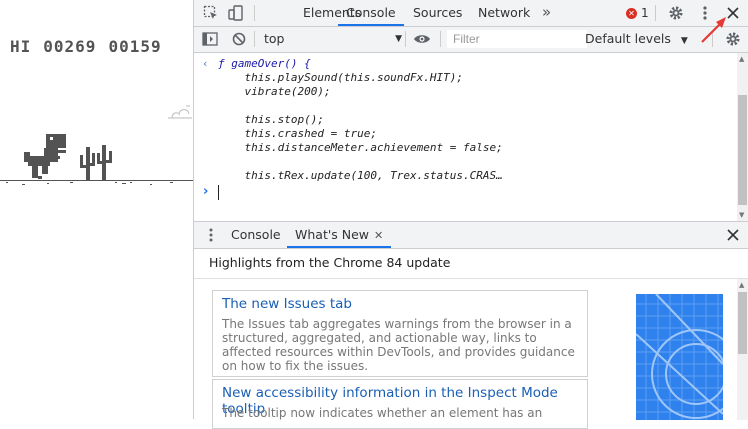  What do you see at coordinates (180, 112) in the screenshot?
I see `cloud-icon` at bounding box center [180, 112].